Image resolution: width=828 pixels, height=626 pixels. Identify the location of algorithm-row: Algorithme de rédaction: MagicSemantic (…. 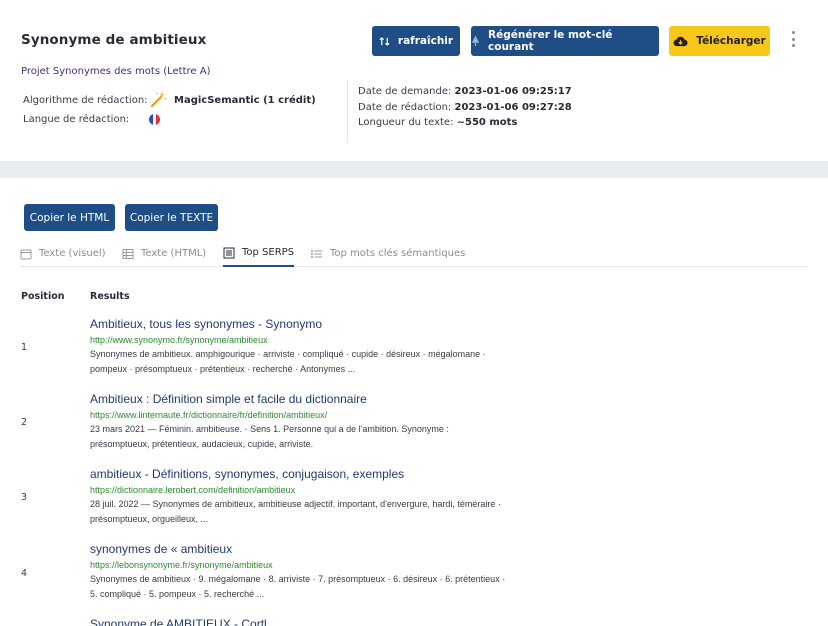
(169, 100).